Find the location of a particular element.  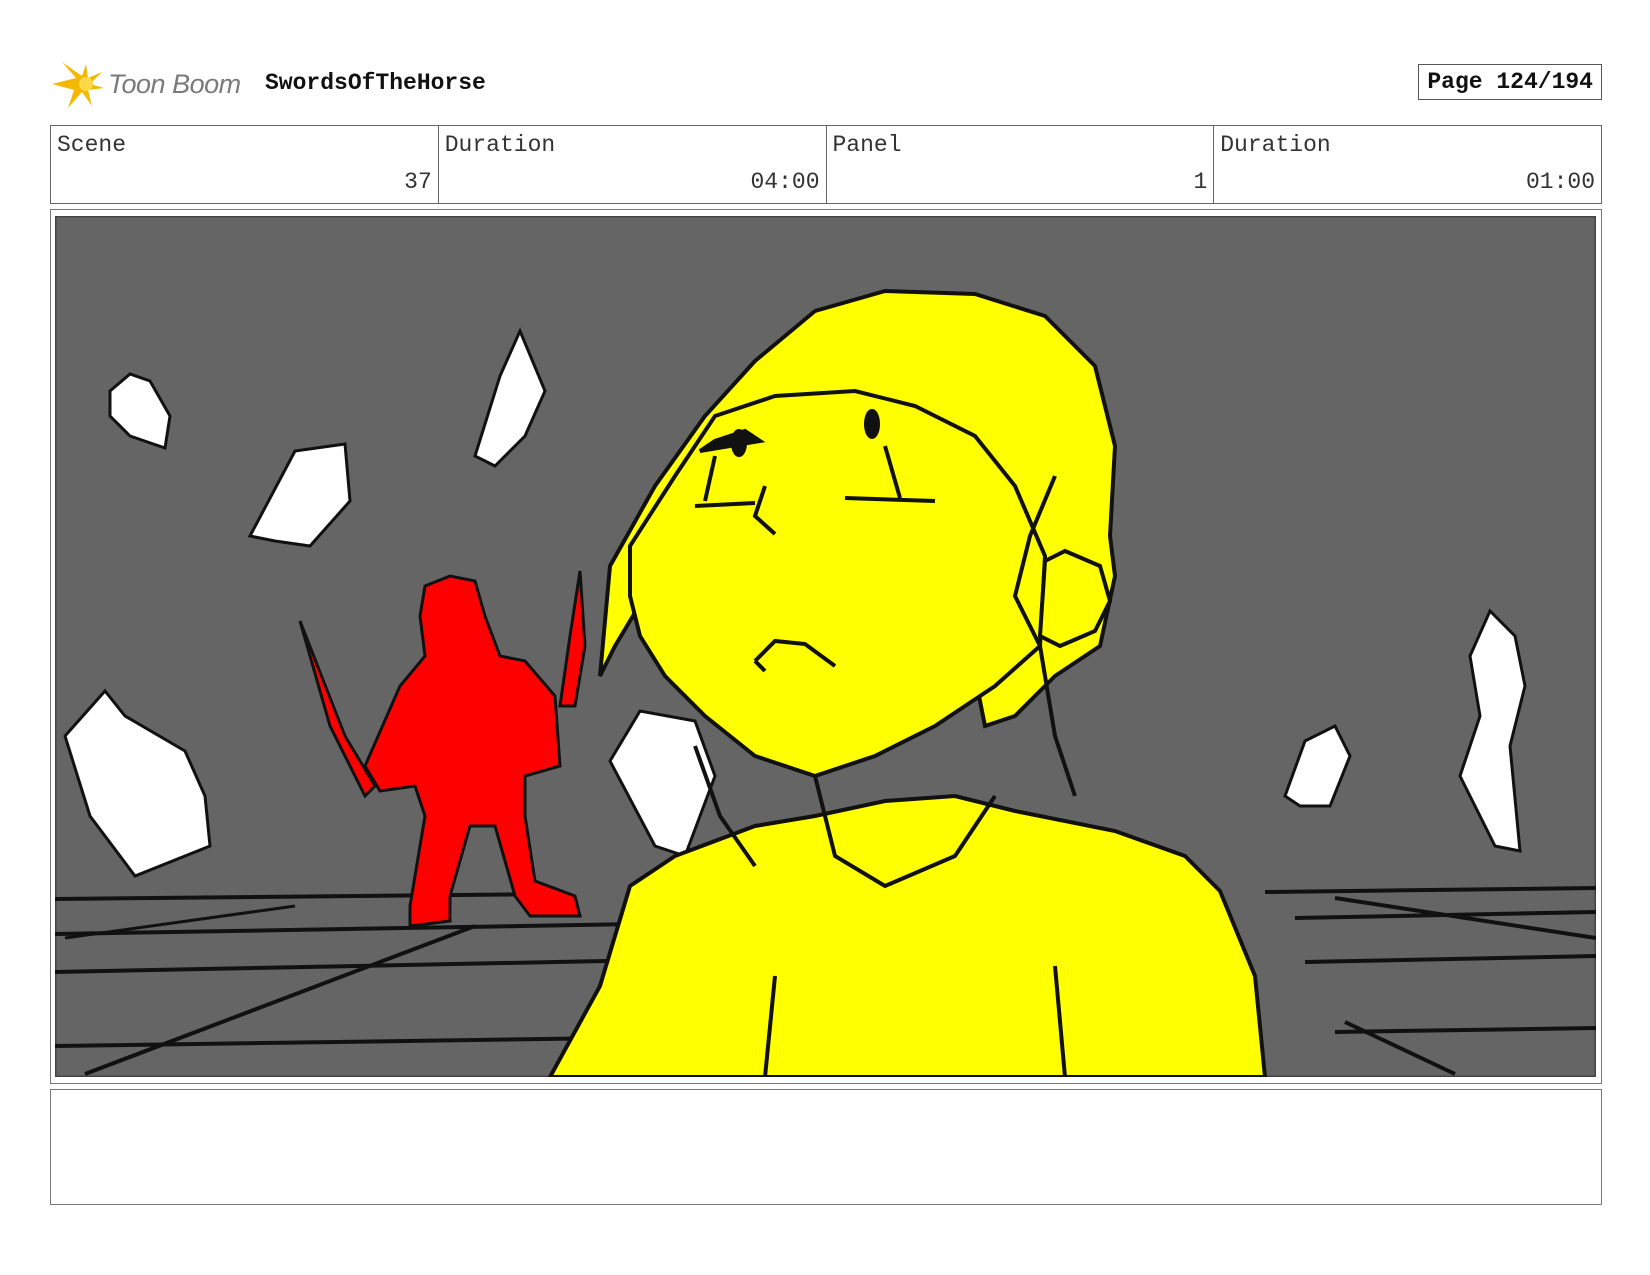

toon-boom-logo: Toon Boom is located at coordinates (145, 84).